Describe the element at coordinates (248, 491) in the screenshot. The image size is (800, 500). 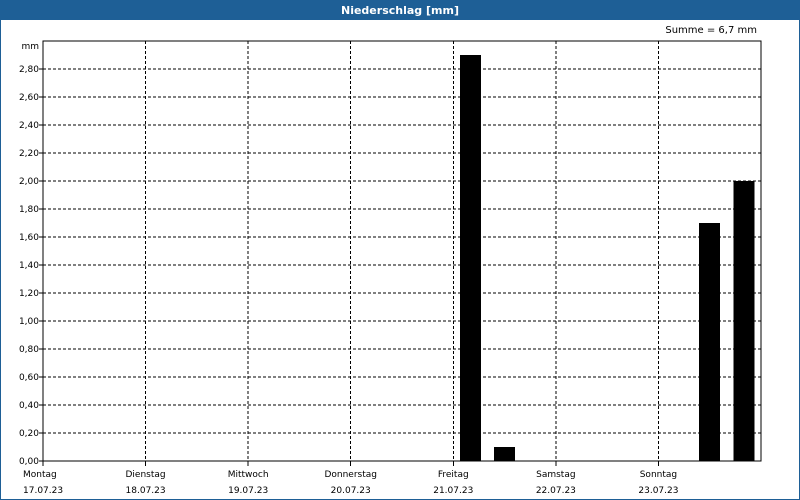
I see `x-tick-date: 19.07.23` at that location.